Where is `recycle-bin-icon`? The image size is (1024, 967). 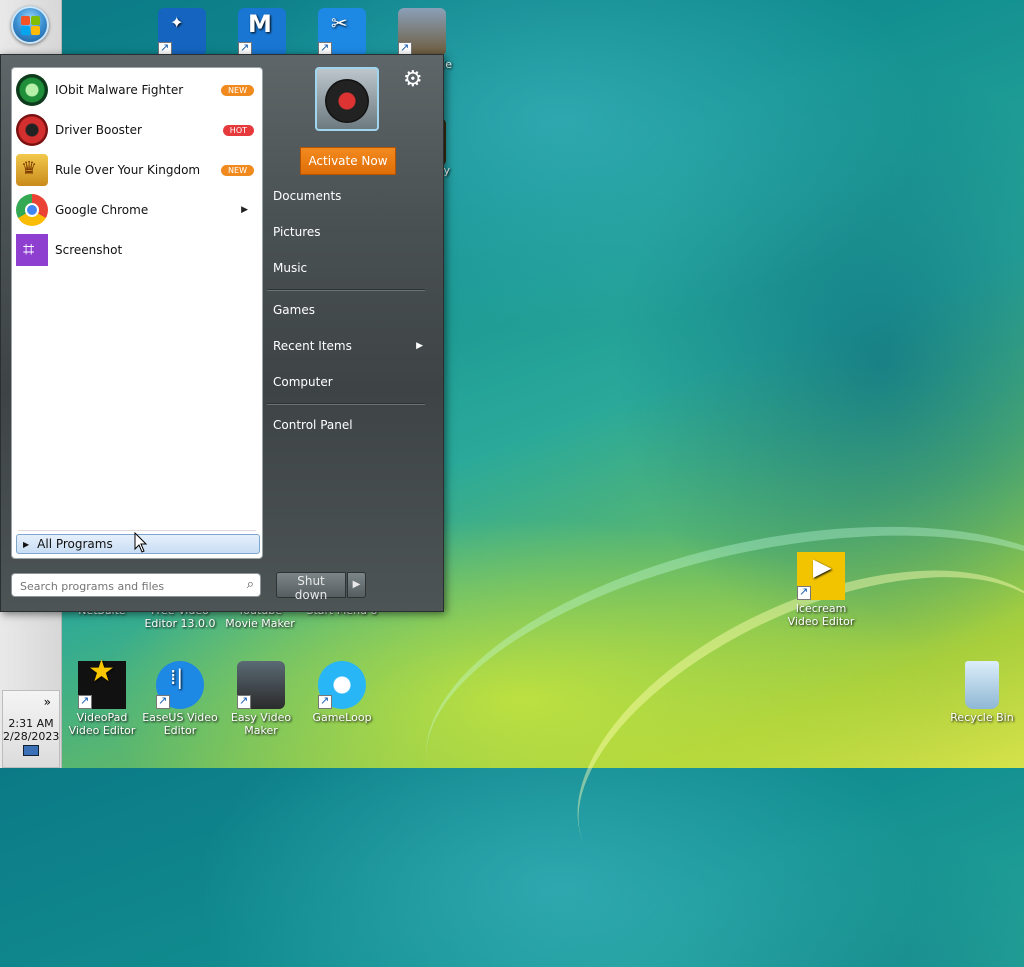
recycle-bin-icon is located at coordinates (982, 685).